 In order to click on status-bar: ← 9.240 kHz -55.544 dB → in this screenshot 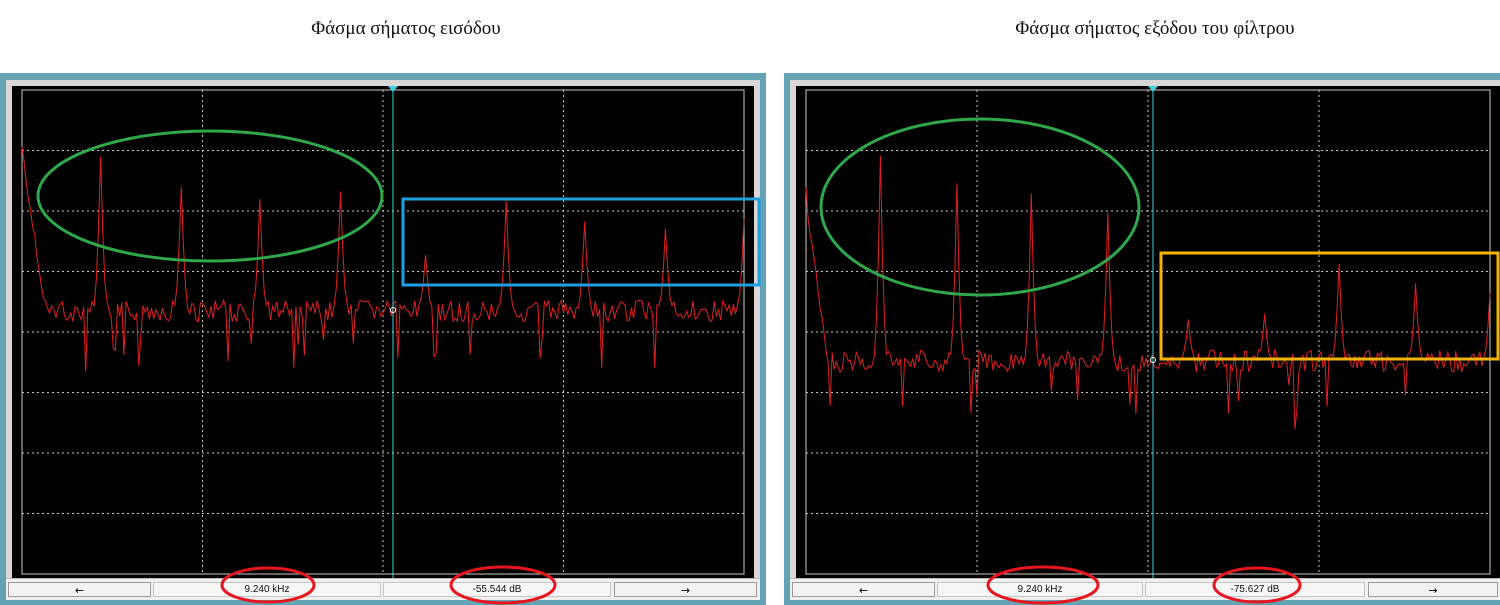, I will do `click(383, 589)`.